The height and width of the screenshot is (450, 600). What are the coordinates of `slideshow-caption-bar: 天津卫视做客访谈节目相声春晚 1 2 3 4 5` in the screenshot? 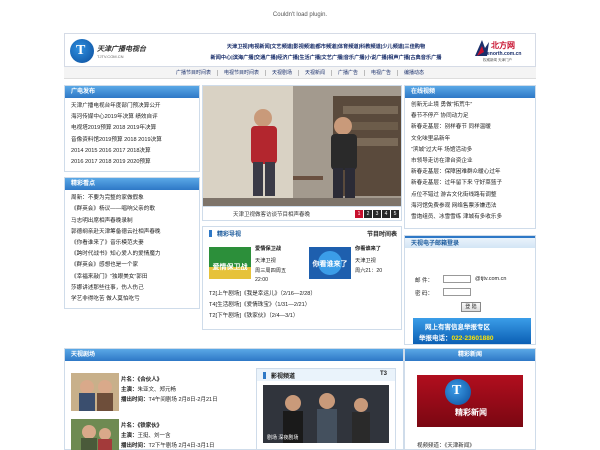 It's located at (302, 214).